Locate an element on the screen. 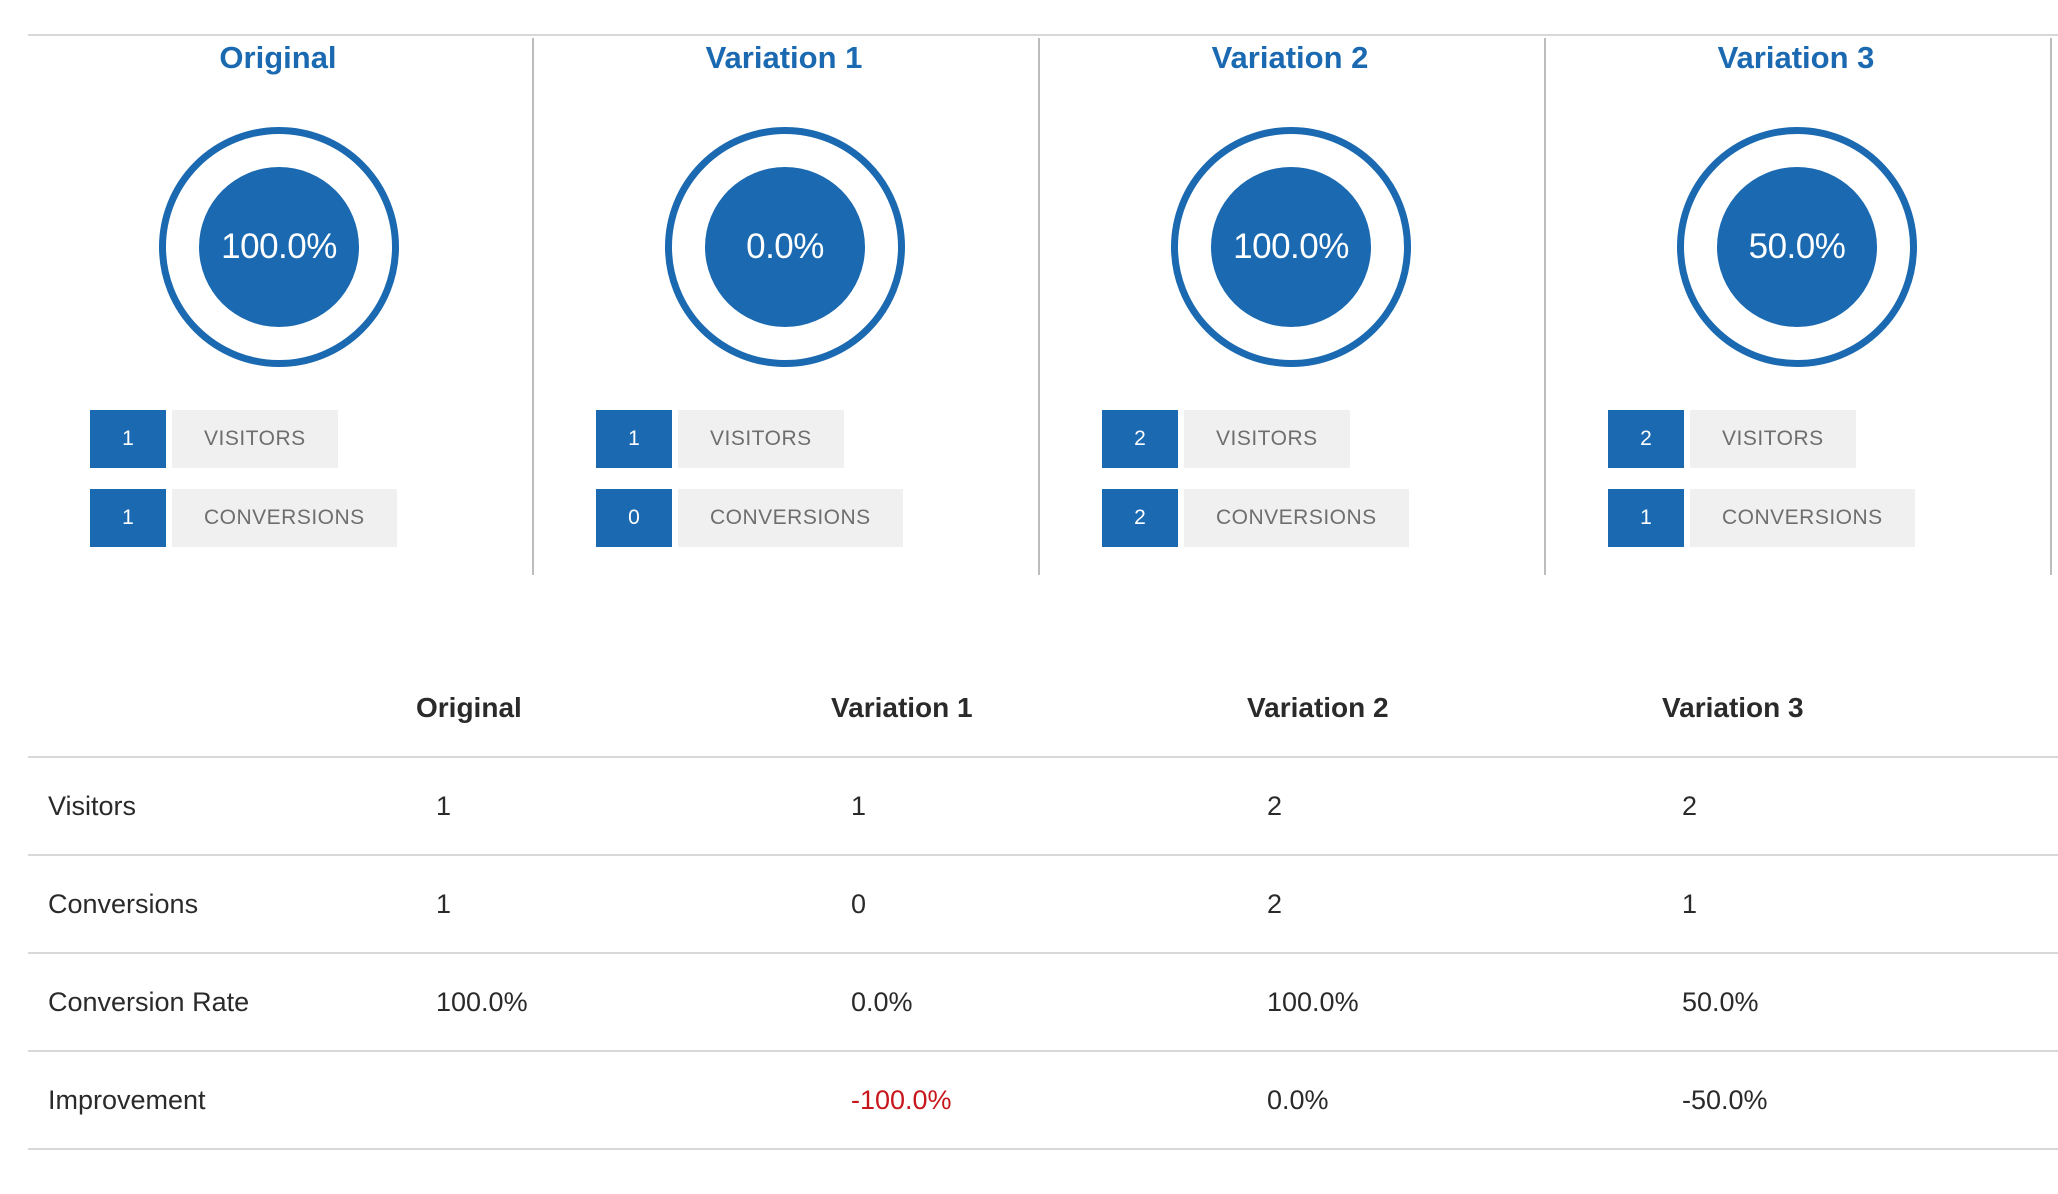  header-variation-1: Variation 1 is located at coordinates (1039, 709).